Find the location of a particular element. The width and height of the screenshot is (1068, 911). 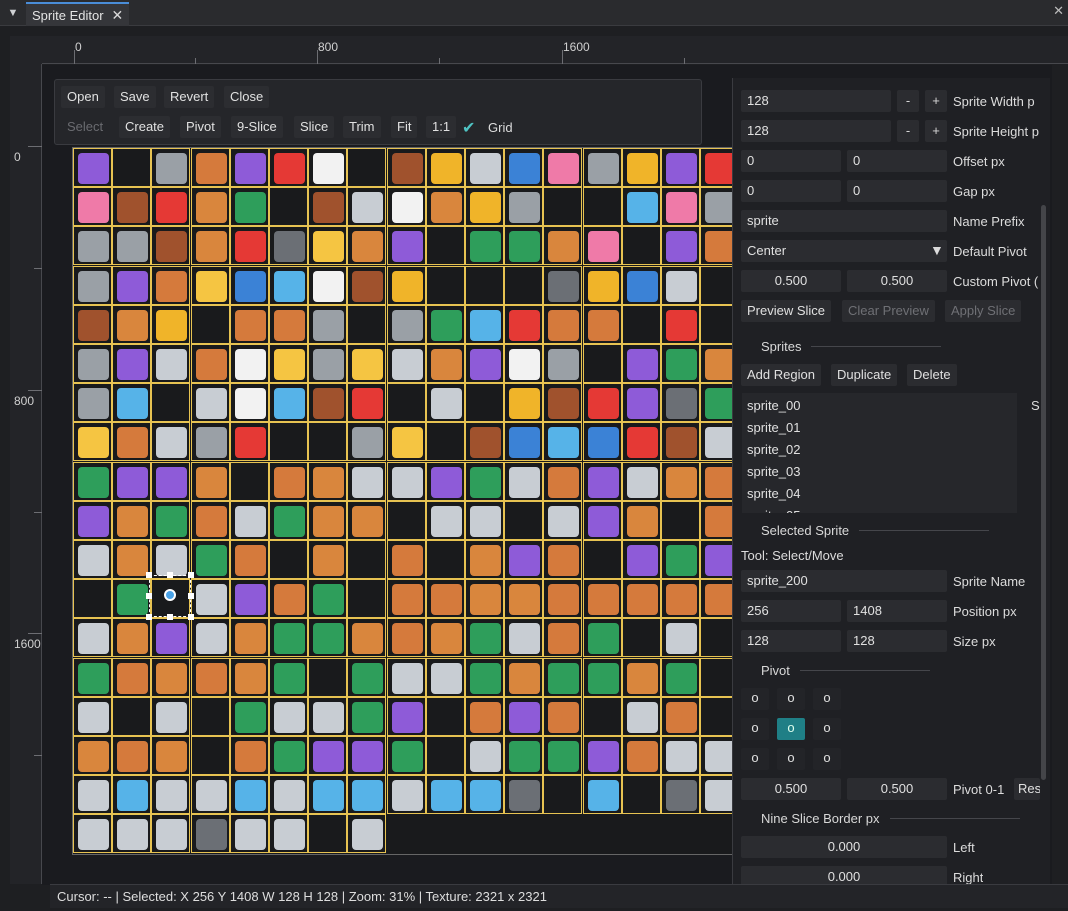

clear-preview-button: Clear Preview is located at coordinates (888, 311).